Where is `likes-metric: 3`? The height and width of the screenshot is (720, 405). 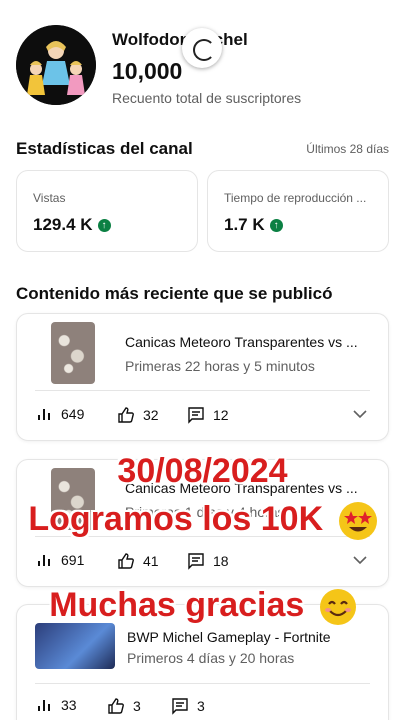 likes-metric: 3 is located at coordinates (124, 706).